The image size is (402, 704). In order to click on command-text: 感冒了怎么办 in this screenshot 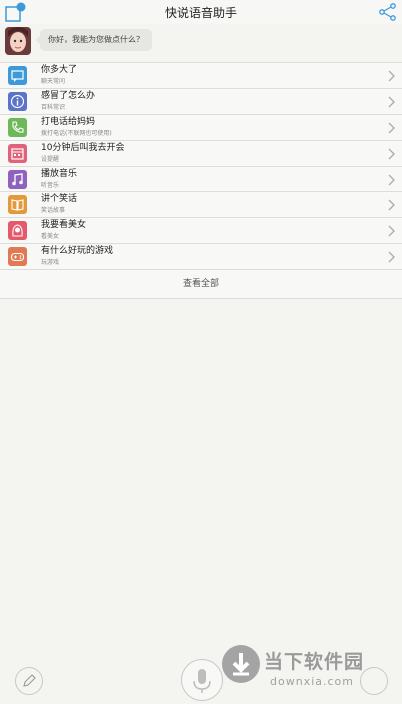, I will do `click(68, 95)`.